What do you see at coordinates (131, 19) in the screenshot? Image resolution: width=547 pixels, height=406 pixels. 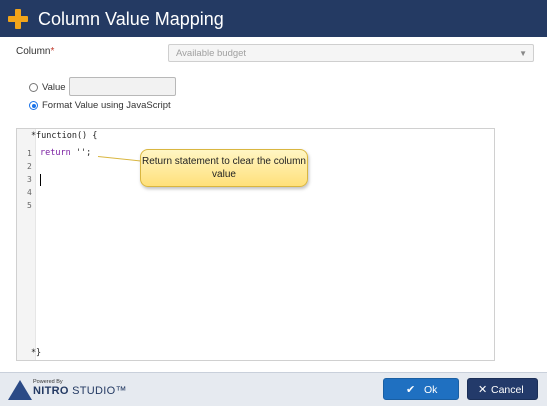 I see `dialog-title: Column Value Mapping` at bounding box center [131, 19].